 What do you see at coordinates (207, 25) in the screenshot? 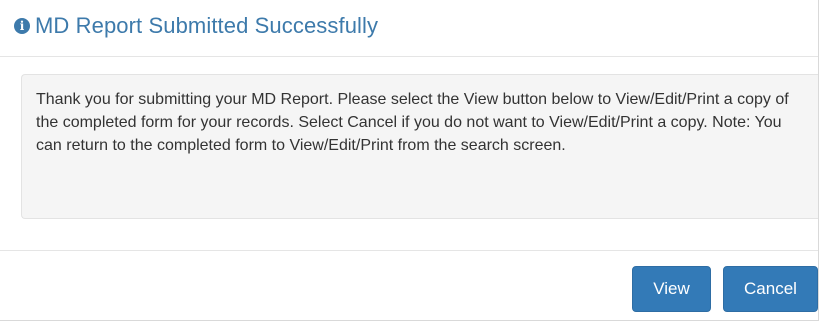
I see `dialog-title: MD Report Submitted Successfully` at bounding box center [207, 25].